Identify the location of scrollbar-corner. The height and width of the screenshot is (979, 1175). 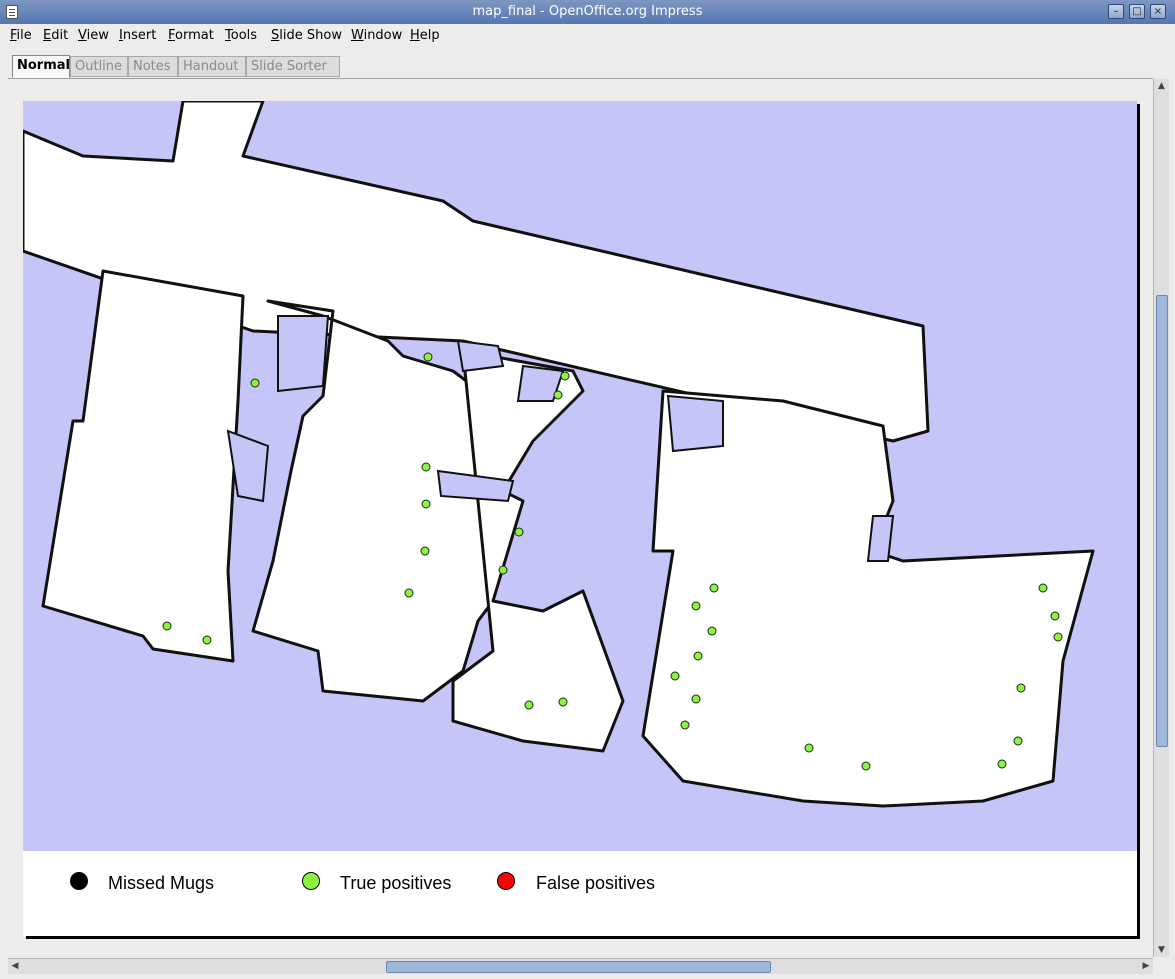
(1161, 966).